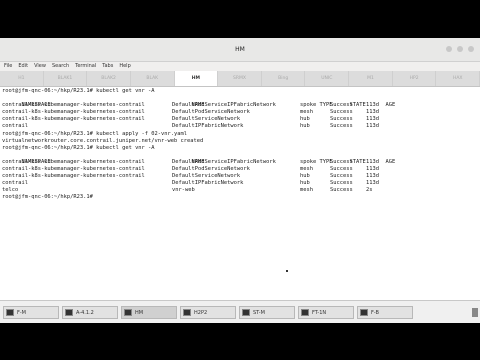  Describe the element at coordinates (201, 312) in the screenshot. I see `taskbar-item-label: H2P2` at that location.